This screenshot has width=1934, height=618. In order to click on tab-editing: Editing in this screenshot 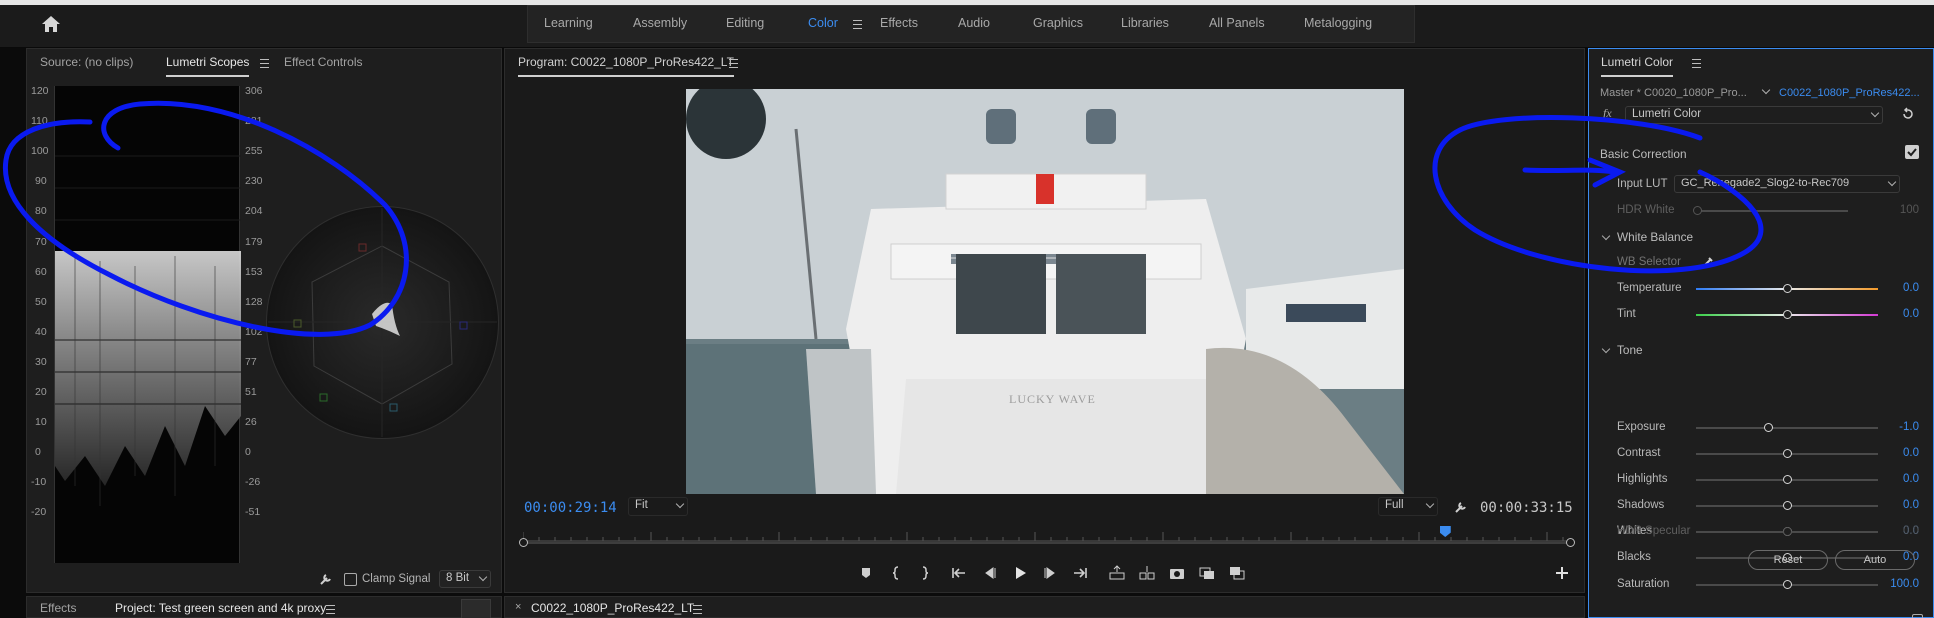, I will do `click(745, 23)`.